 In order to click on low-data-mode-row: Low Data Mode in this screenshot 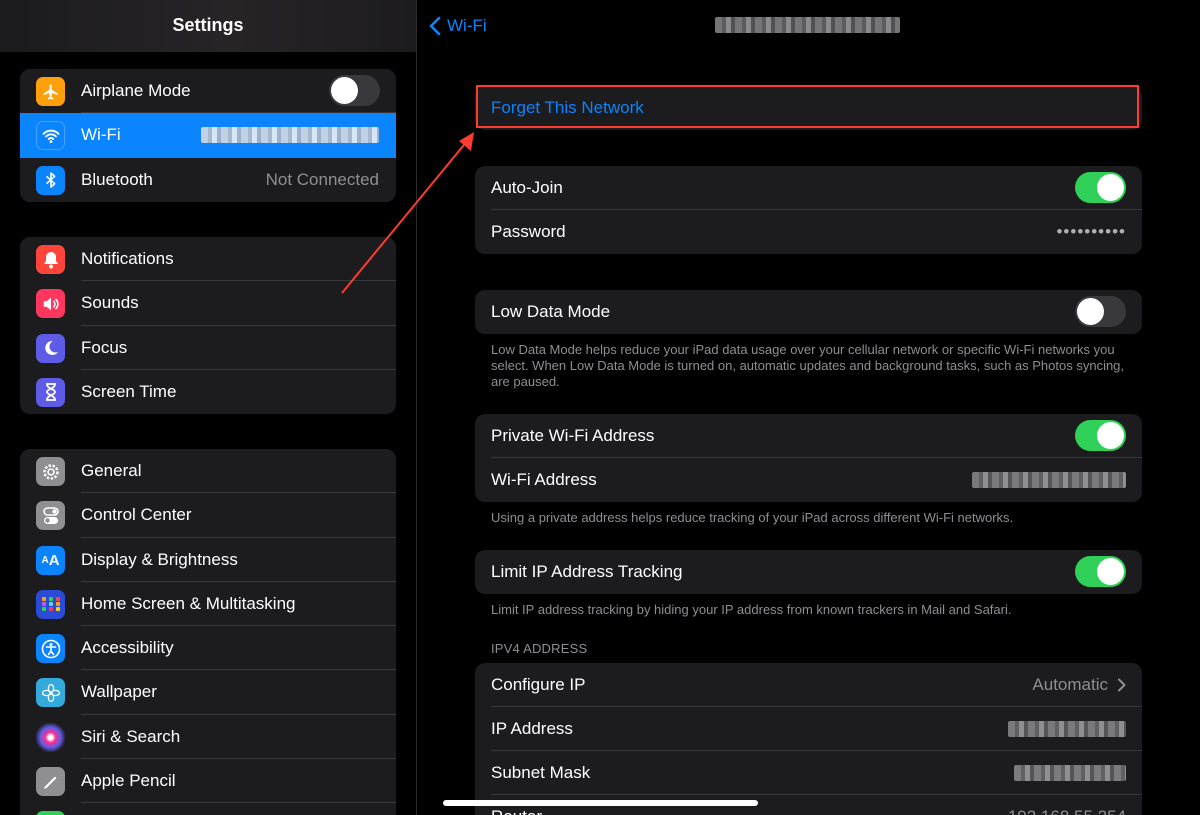, I will do `click(808, 312)`.